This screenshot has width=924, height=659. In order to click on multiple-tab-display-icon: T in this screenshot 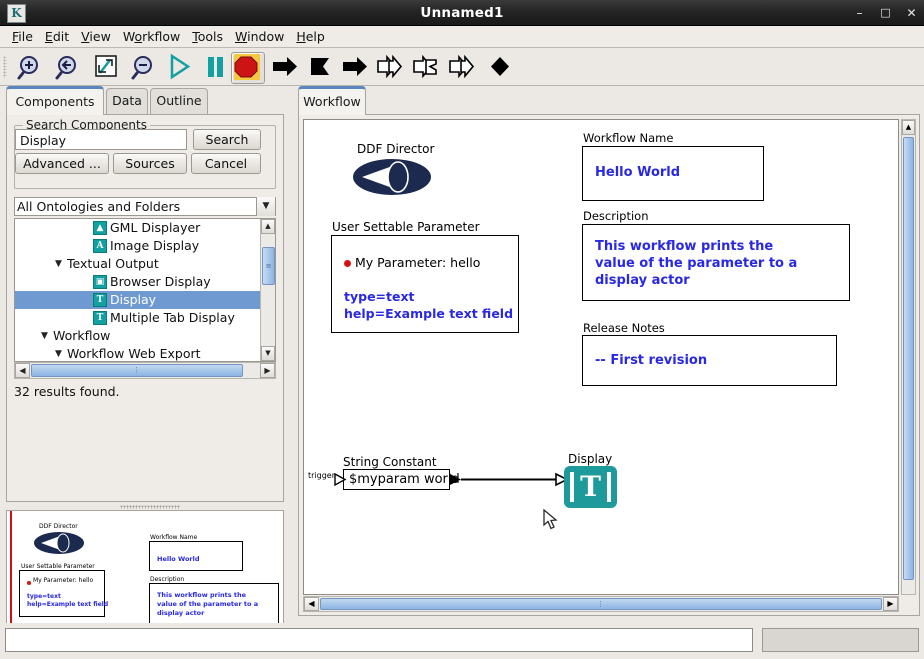, I will do `click(100, 318)`.